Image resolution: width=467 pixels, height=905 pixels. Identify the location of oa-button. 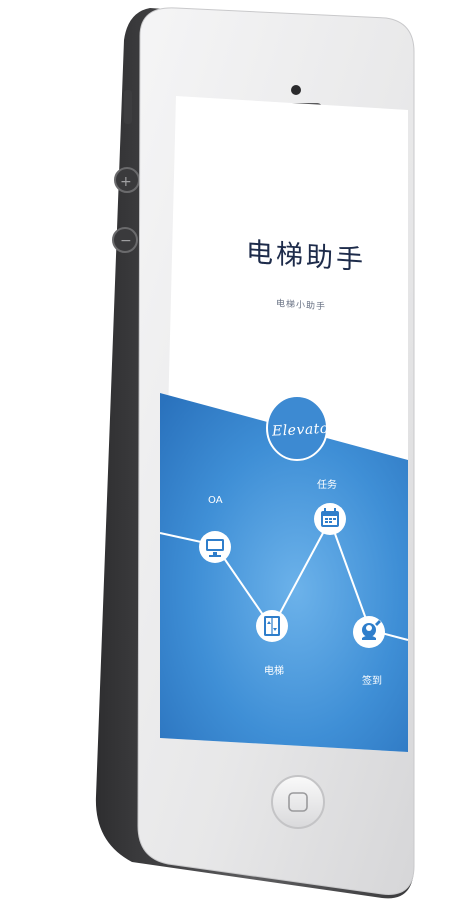
(215, 547).